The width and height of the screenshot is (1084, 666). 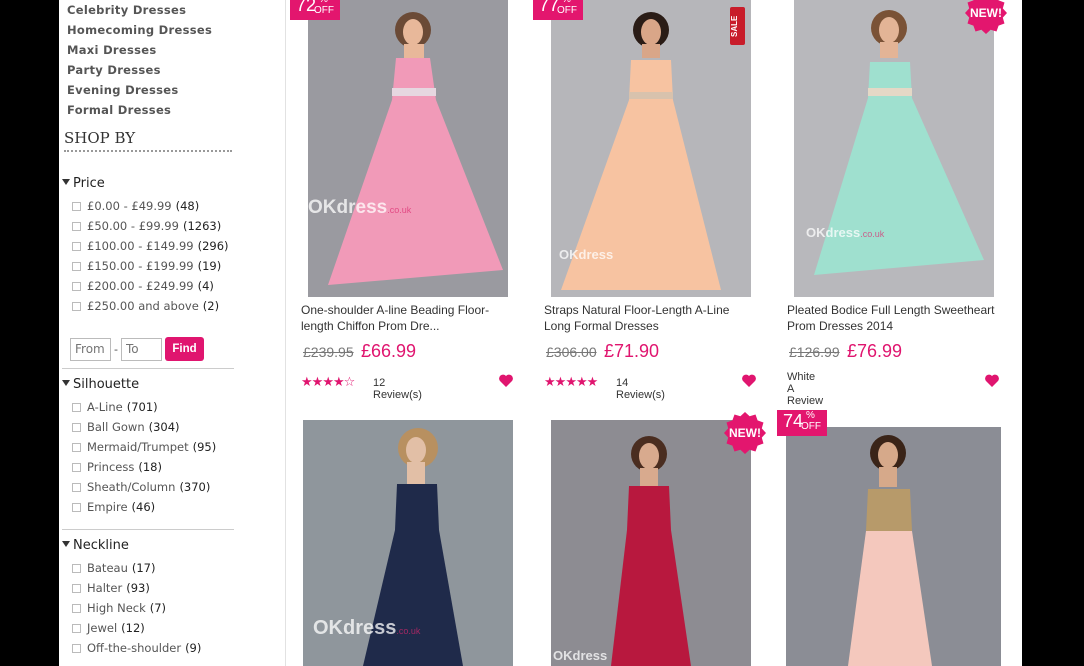 I want to click on discount-badge: 77%OFF, so click(x=558, y=10).